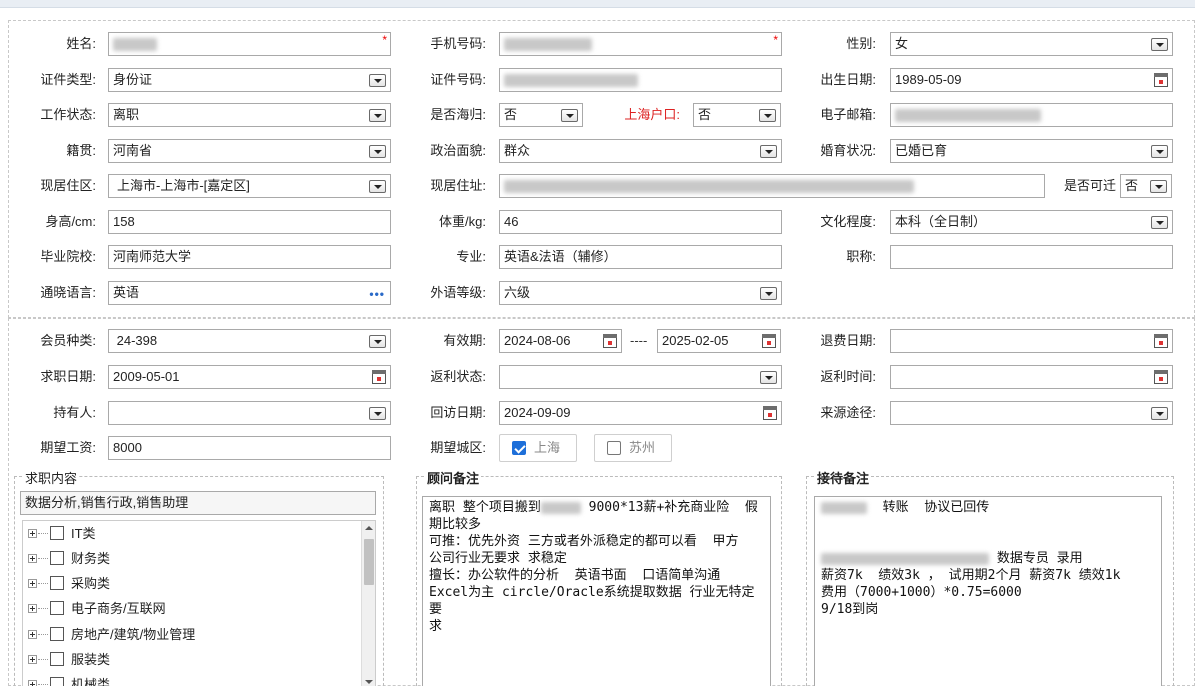 The width and height of the screenshot is (1195, 686). What do you see at coordinates (193, 680) in the screenshot?
I see `tree-item-machinery: 机械类` at bounding box center [193, 680].